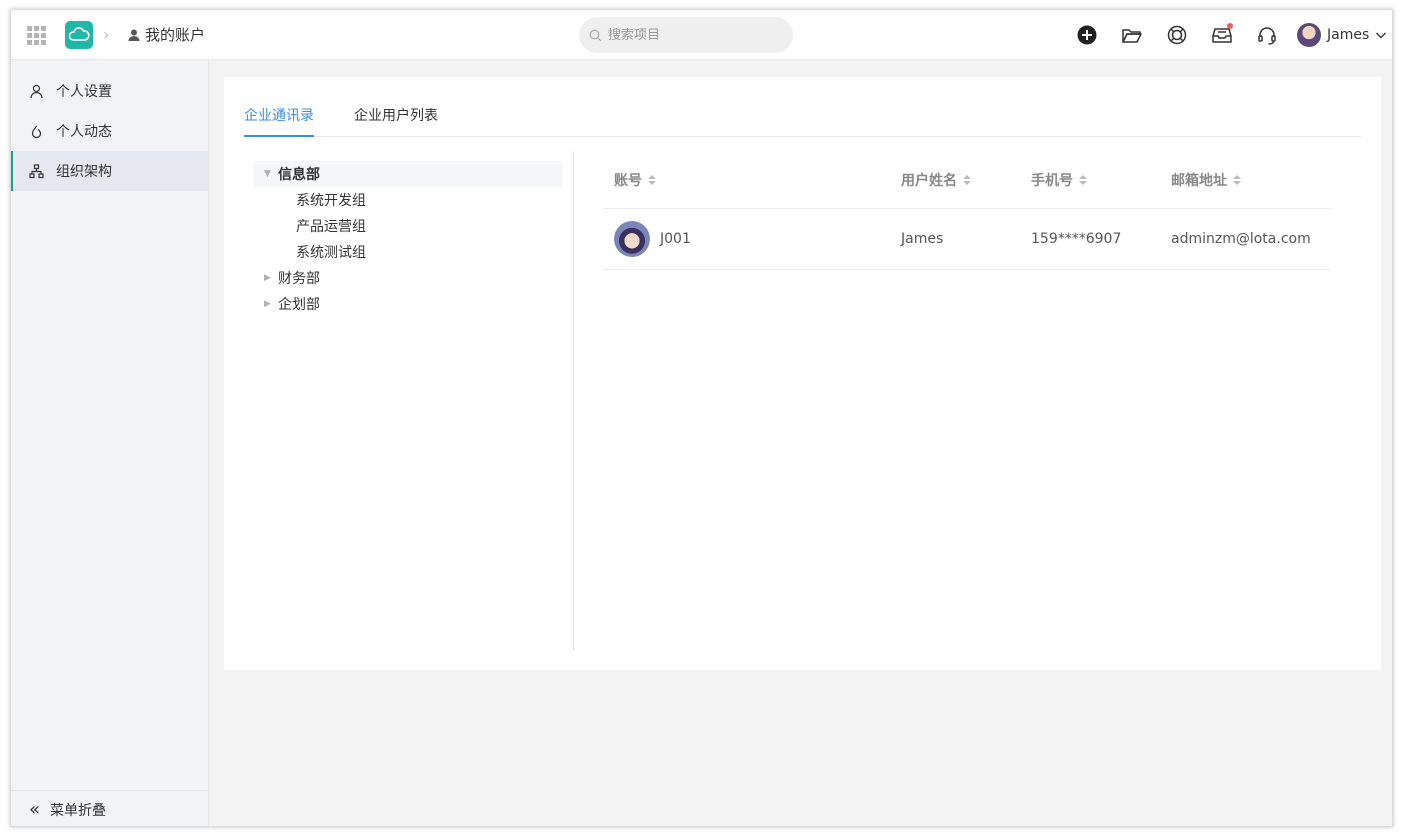 The height and width of the screenshot is (835, 1402). I want to click on headset-icon, so click(1267, 35).